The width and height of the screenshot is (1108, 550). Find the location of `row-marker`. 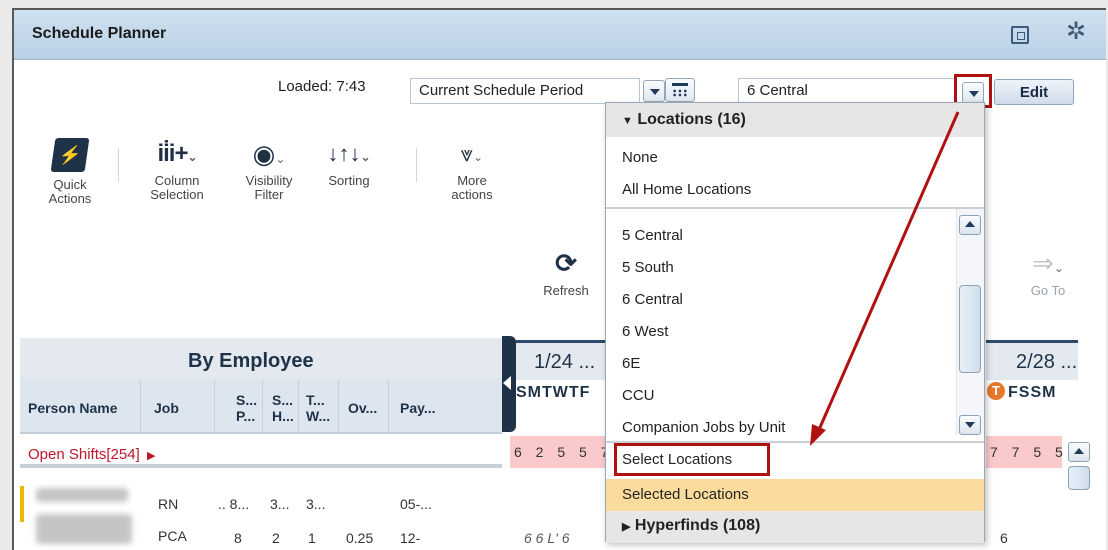

row-marker is located at coordinates (22, 504).